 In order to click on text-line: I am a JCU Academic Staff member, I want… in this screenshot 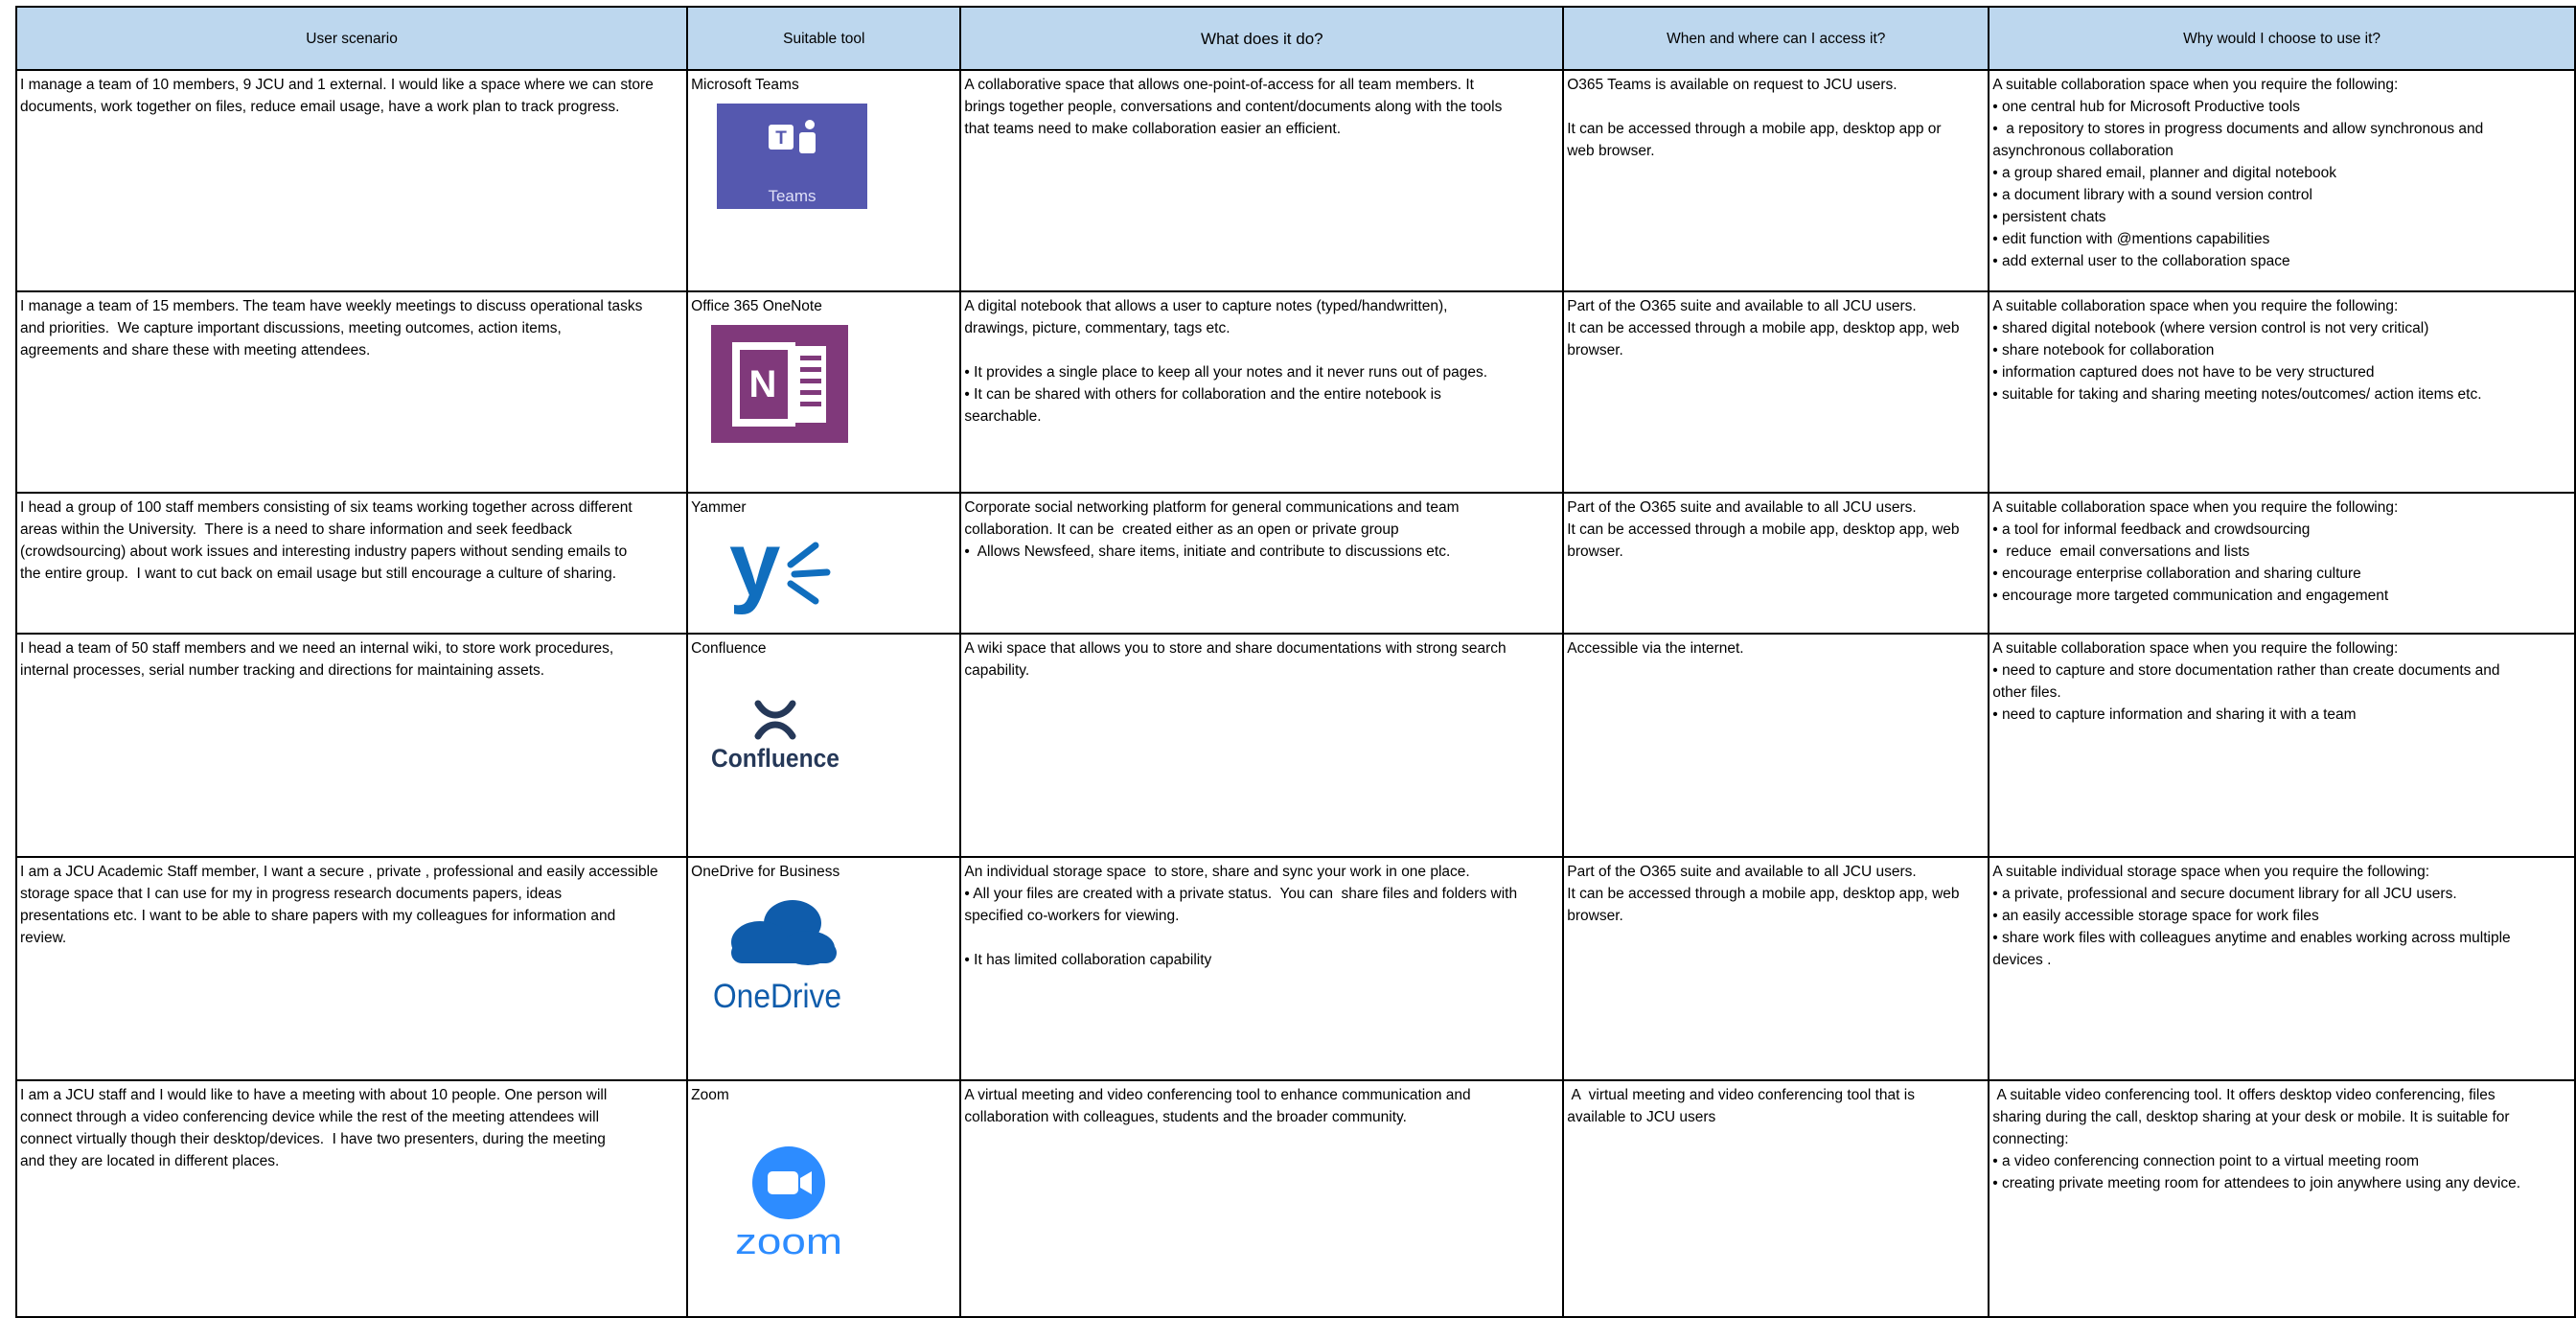, I will do `click(339, 872)`.